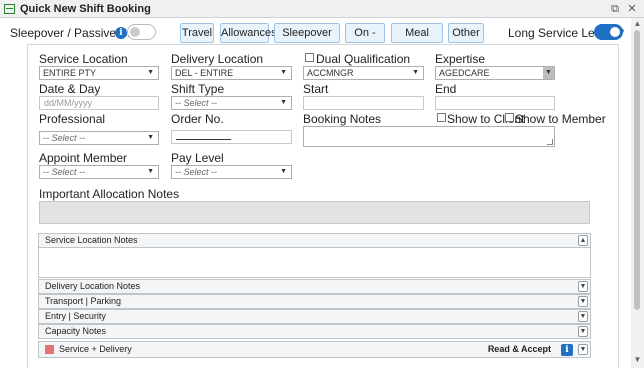 Image resolution: width=644 pixels, height=368 pixels. I want to click on expertise-label: Expertise, so click(460, 59).